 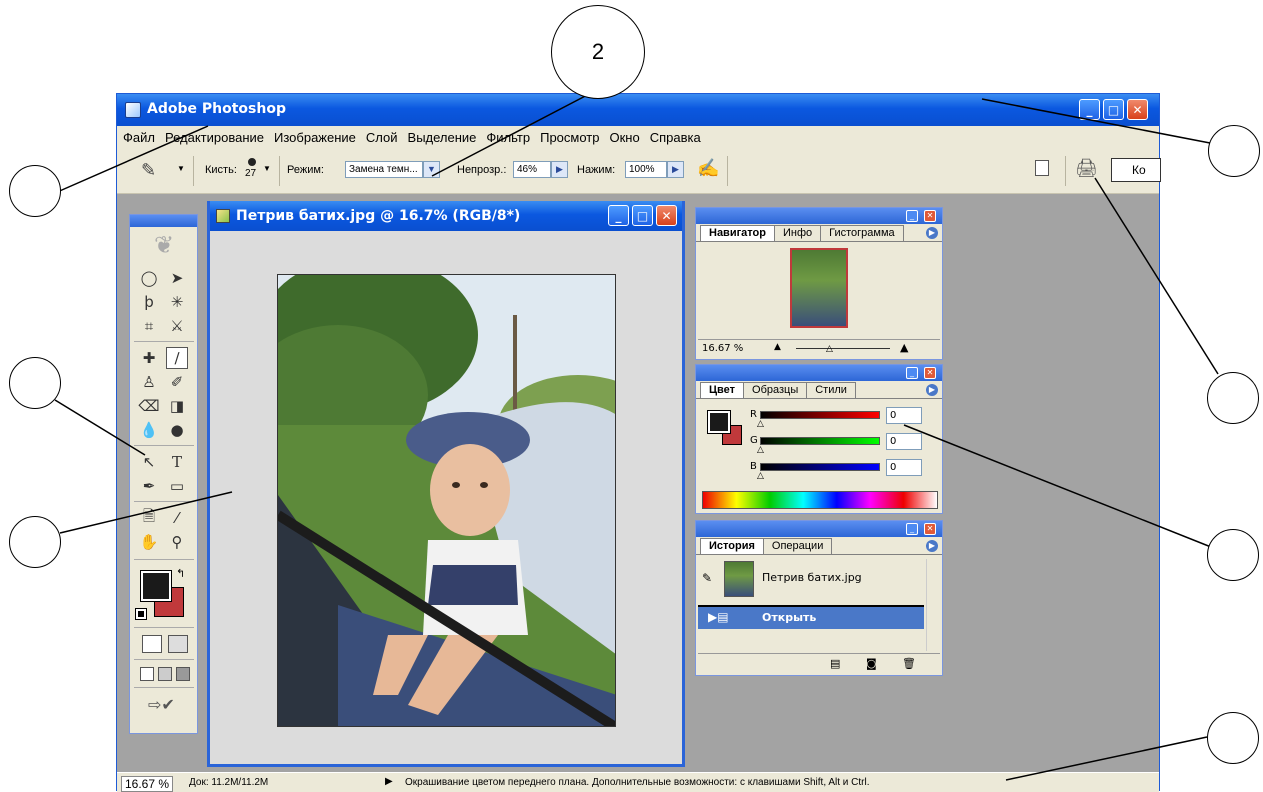 I want to click on history-scrollbar, so click(x=933, y=605).